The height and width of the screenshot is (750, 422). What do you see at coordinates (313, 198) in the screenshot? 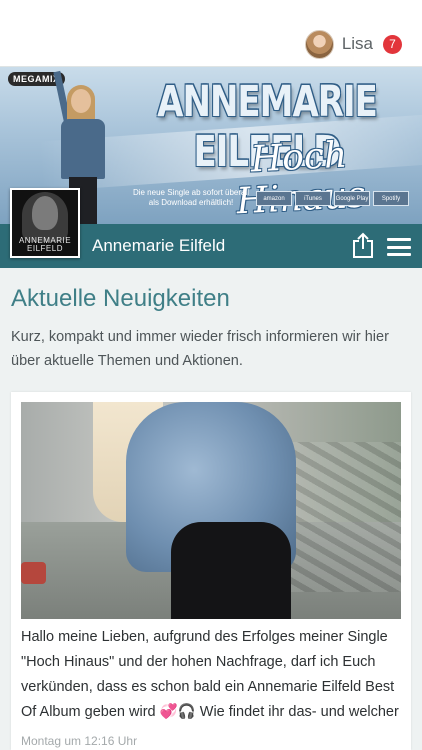
I see `itunes-badge: iTunes` at bounding box center [313, 198].